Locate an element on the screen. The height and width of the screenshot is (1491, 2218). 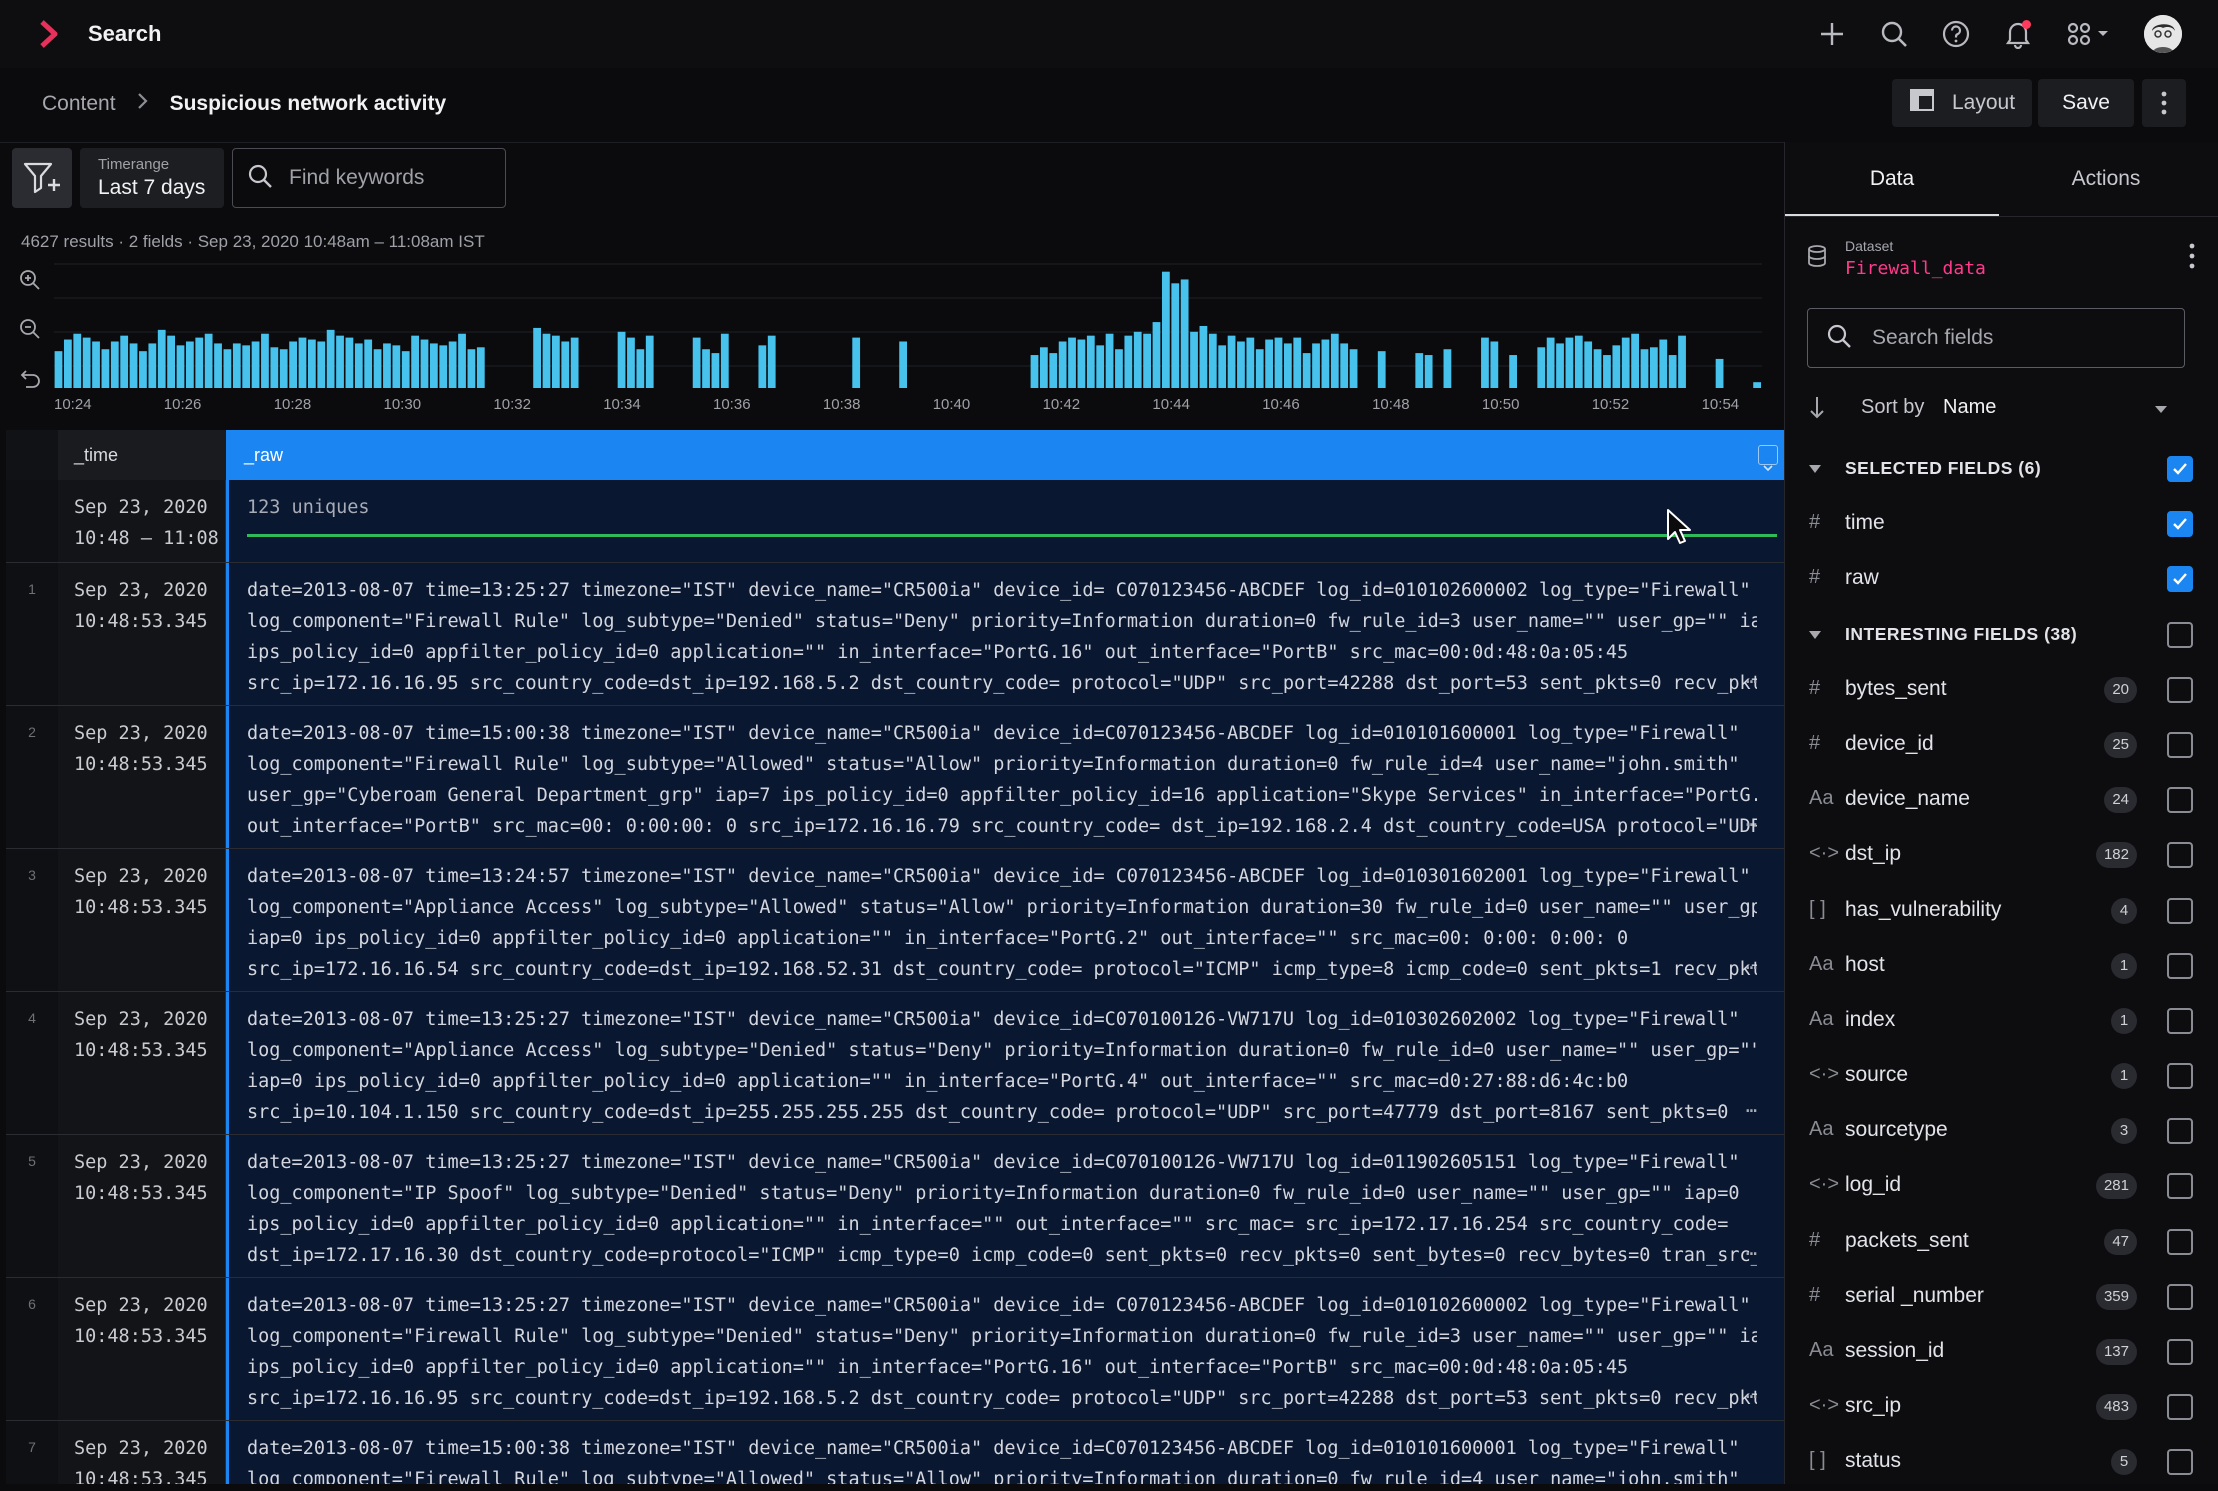
column-header-raw: _raw is located at coordinates (1005, 455).